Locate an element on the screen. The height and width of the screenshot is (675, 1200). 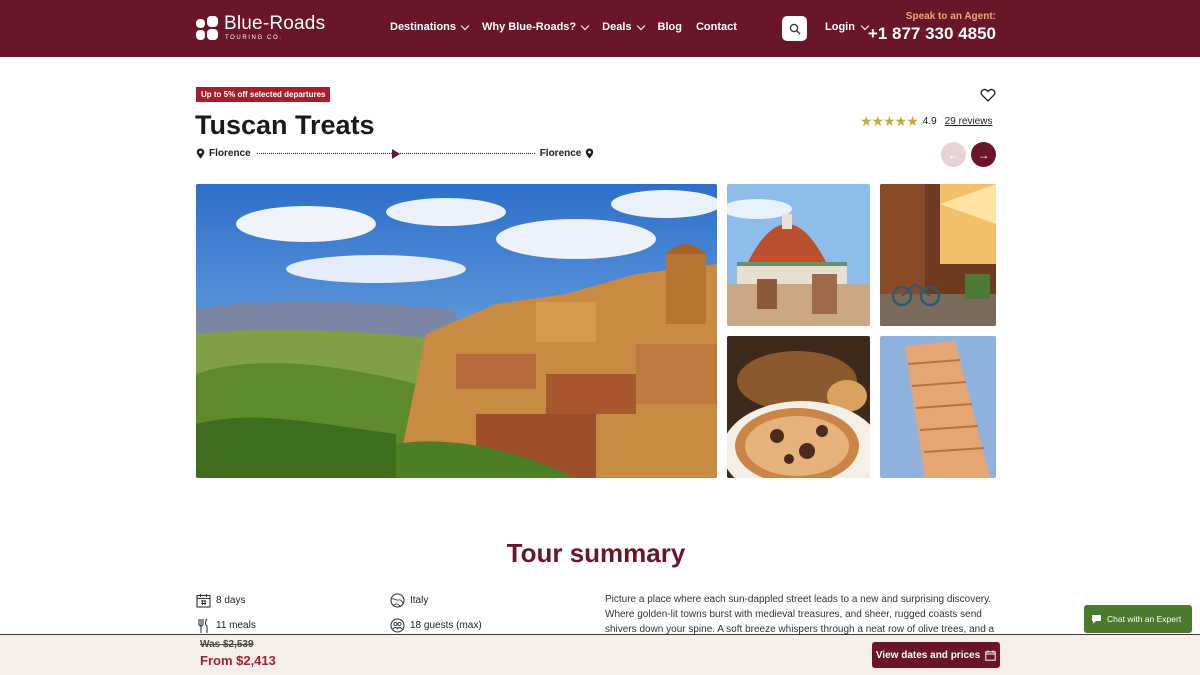
globe-icon is located at coordinates (397, 600).